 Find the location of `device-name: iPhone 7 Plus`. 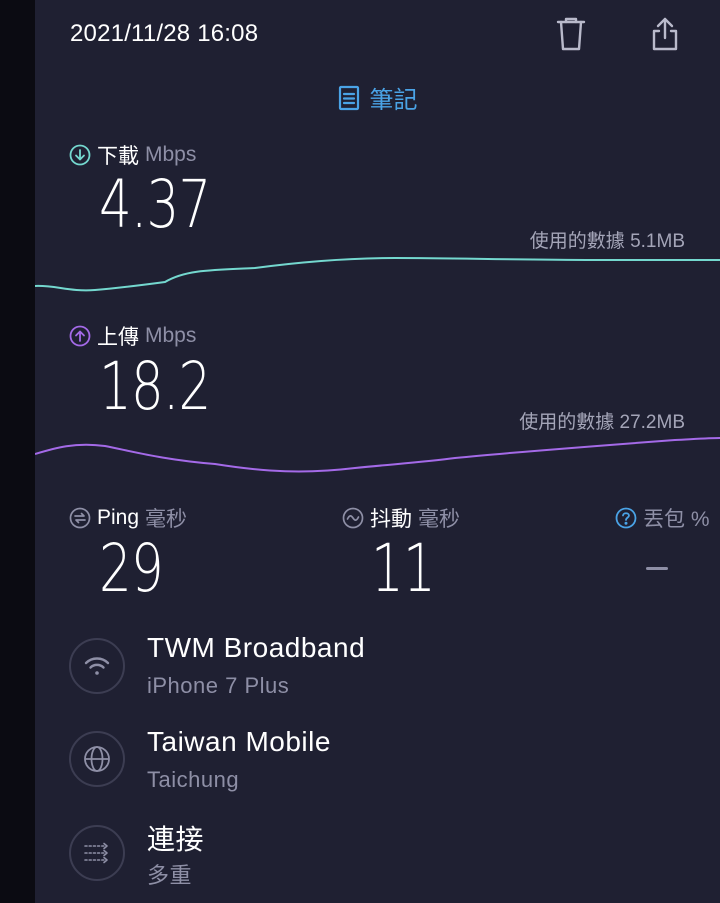

device-name: iPhone 7 Plus is located at coordinates (218, 685).